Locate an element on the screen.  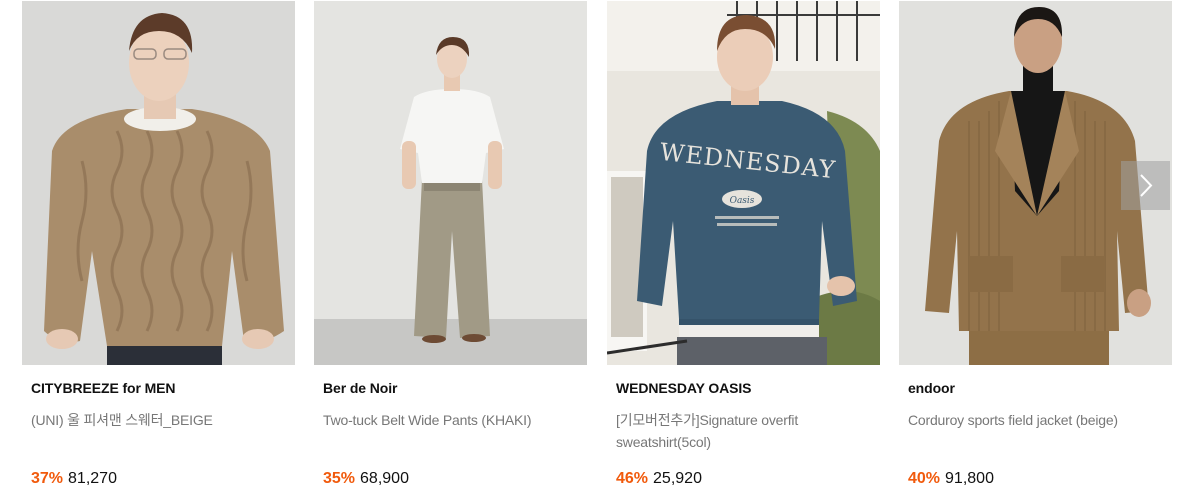
carousel-next-button is located at coordinates (1145, 185).